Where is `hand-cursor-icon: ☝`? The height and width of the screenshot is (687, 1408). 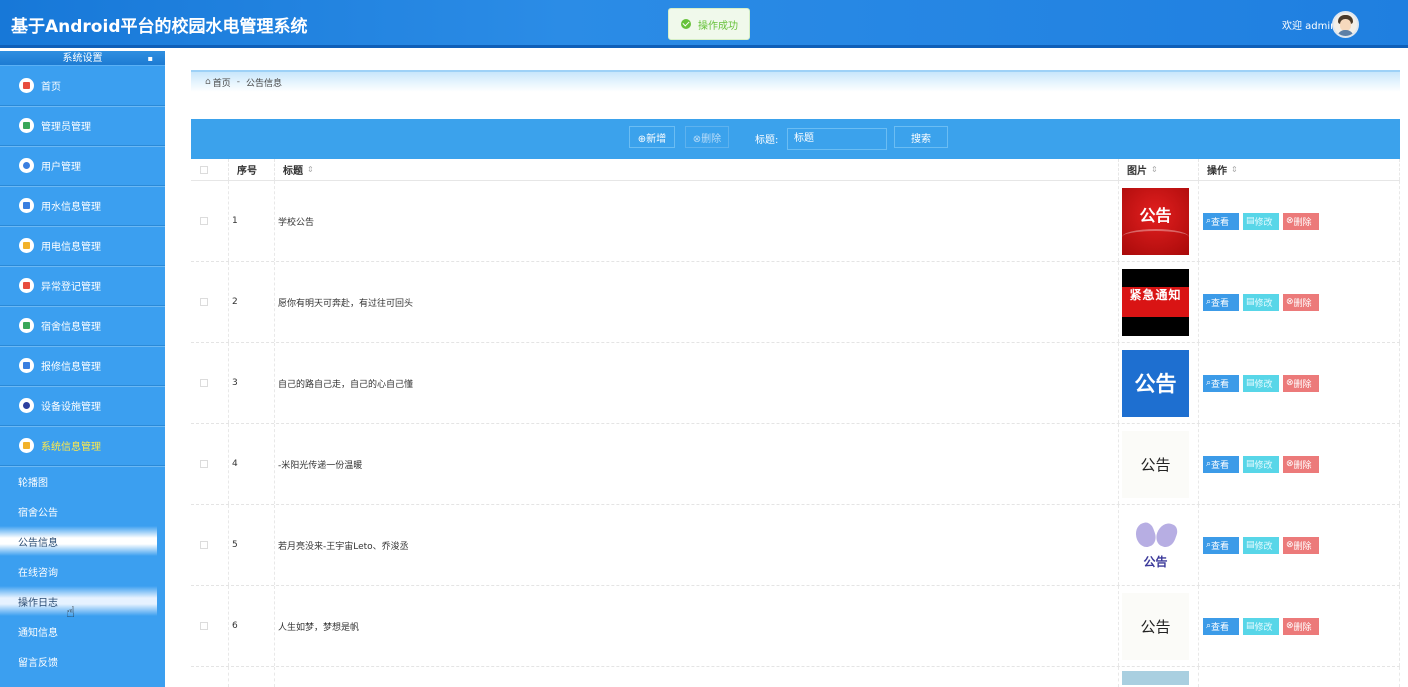
hand-cursor-icon: ☝ is located at coordinates (71, 612).